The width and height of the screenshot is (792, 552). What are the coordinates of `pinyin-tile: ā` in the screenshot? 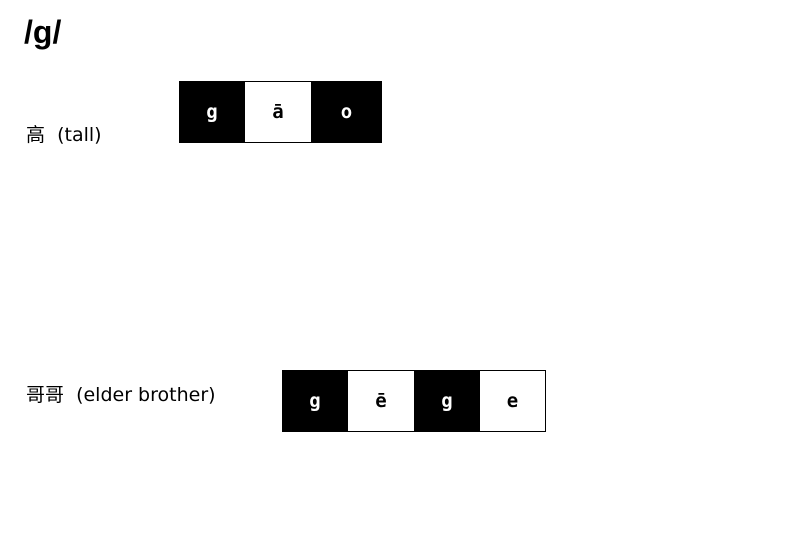 It's located at (278, 112).